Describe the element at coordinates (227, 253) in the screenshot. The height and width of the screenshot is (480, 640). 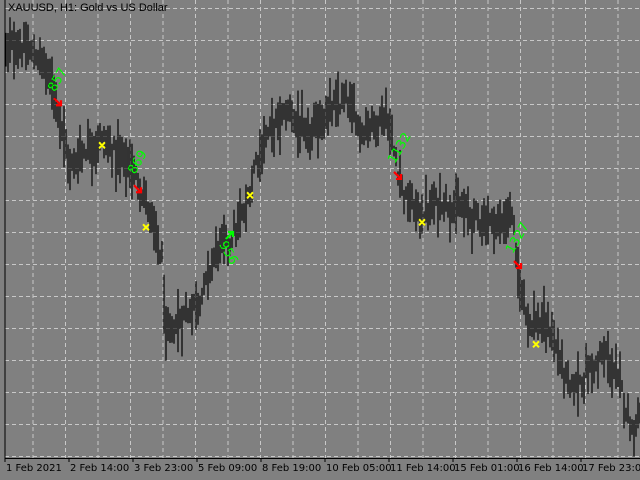
I see `trade-annotation: 956` at that location.